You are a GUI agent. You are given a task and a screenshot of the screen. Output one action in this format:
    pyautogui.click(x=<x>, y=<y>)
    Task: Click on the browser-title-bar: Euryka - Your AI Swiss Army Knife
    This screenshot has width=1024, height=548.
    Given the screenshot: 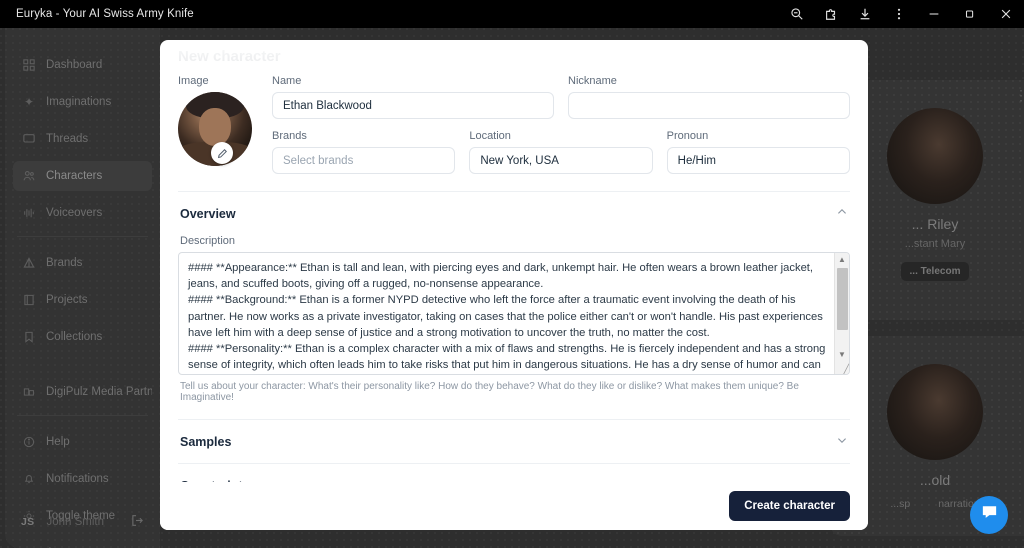 What is the action you would take?
    pyautogui.click(x=512, y=14)
    